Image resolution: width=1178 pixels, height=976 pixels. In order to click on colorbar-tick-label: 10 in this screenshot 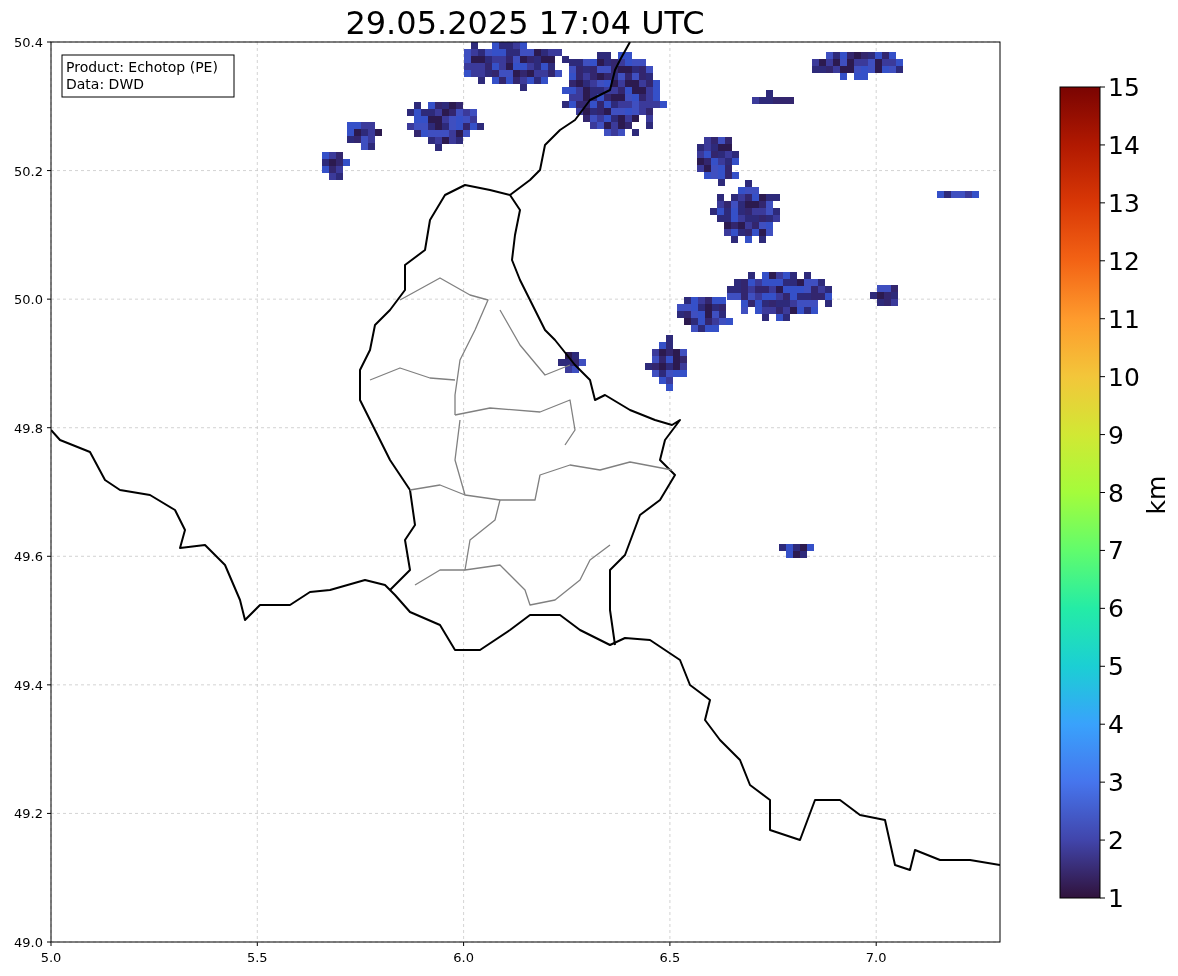, I will do `click(1124, 377)`.